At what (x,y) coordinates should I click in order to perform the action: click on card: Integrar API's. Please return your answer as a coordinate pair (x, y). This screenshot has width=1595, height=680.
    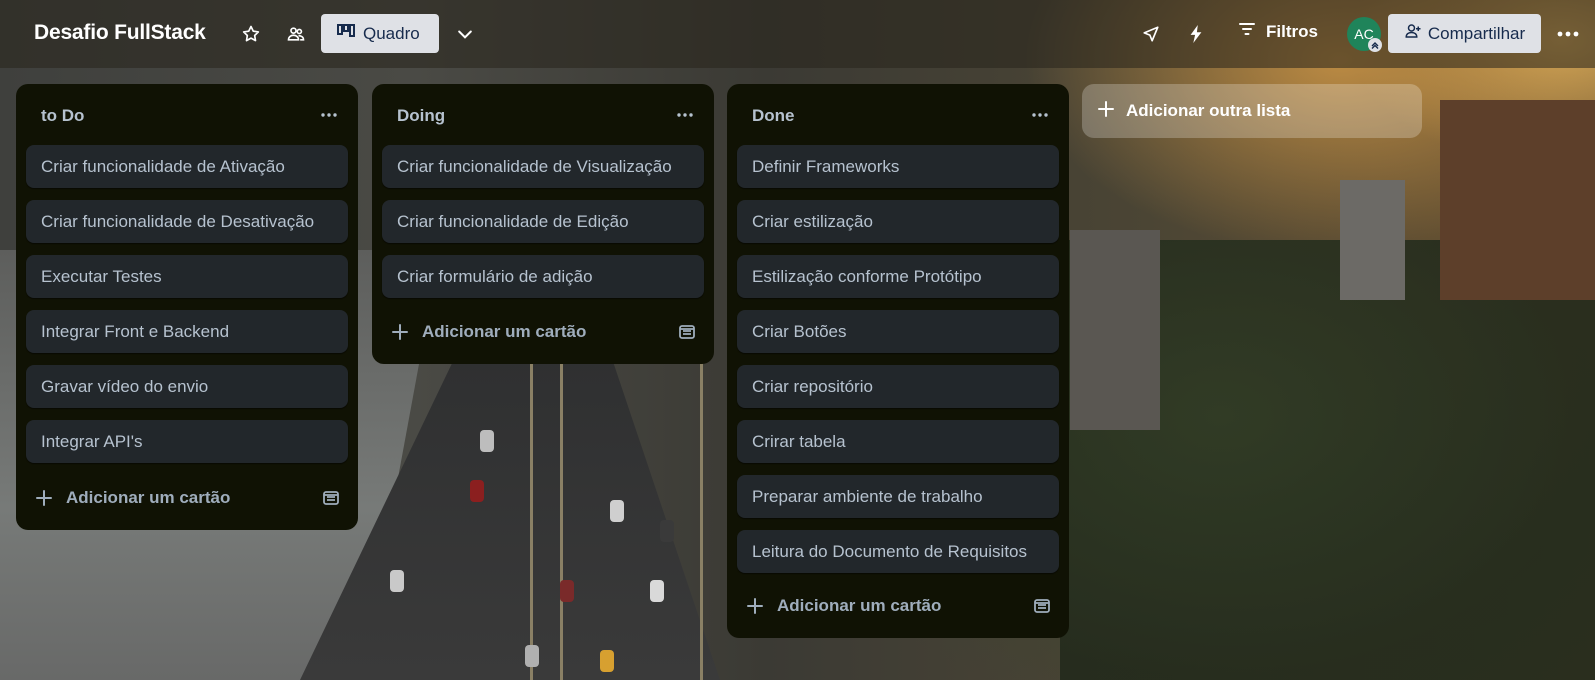
    Looking at the image, I should click on (187, 441).